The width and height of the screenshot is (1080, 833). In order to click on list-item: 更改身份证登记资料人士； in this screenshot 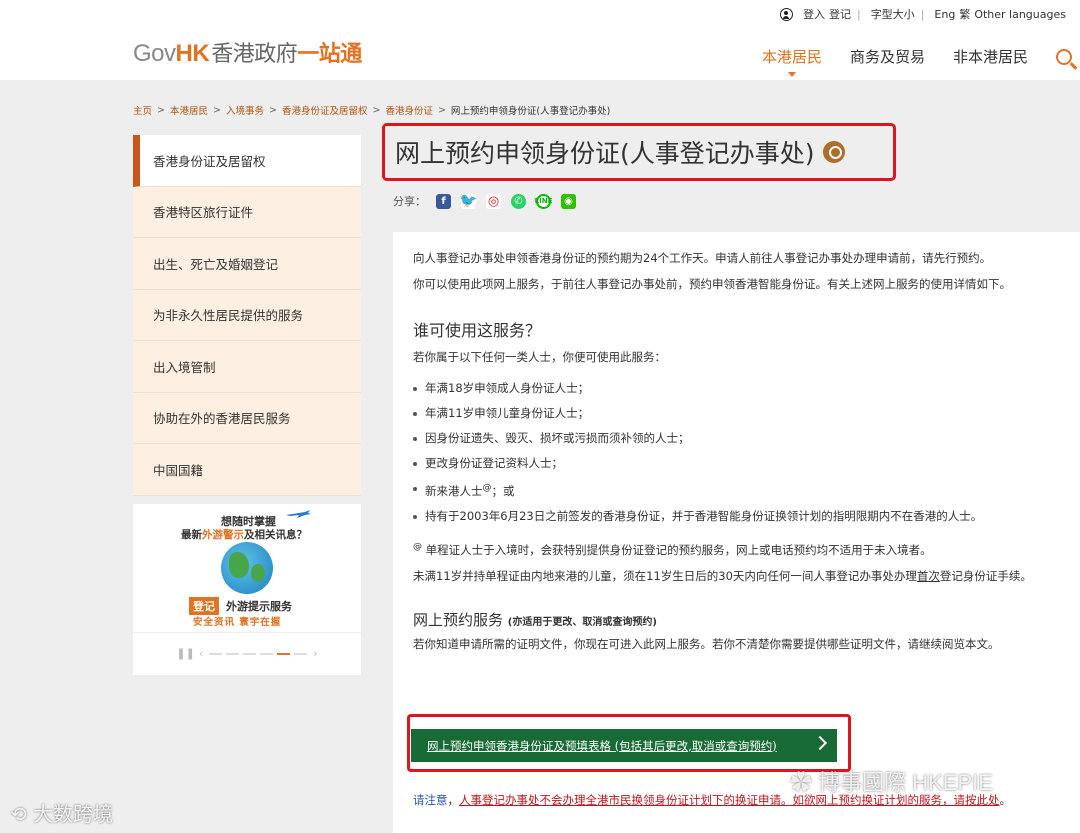, I will do `click(746, 463)`.